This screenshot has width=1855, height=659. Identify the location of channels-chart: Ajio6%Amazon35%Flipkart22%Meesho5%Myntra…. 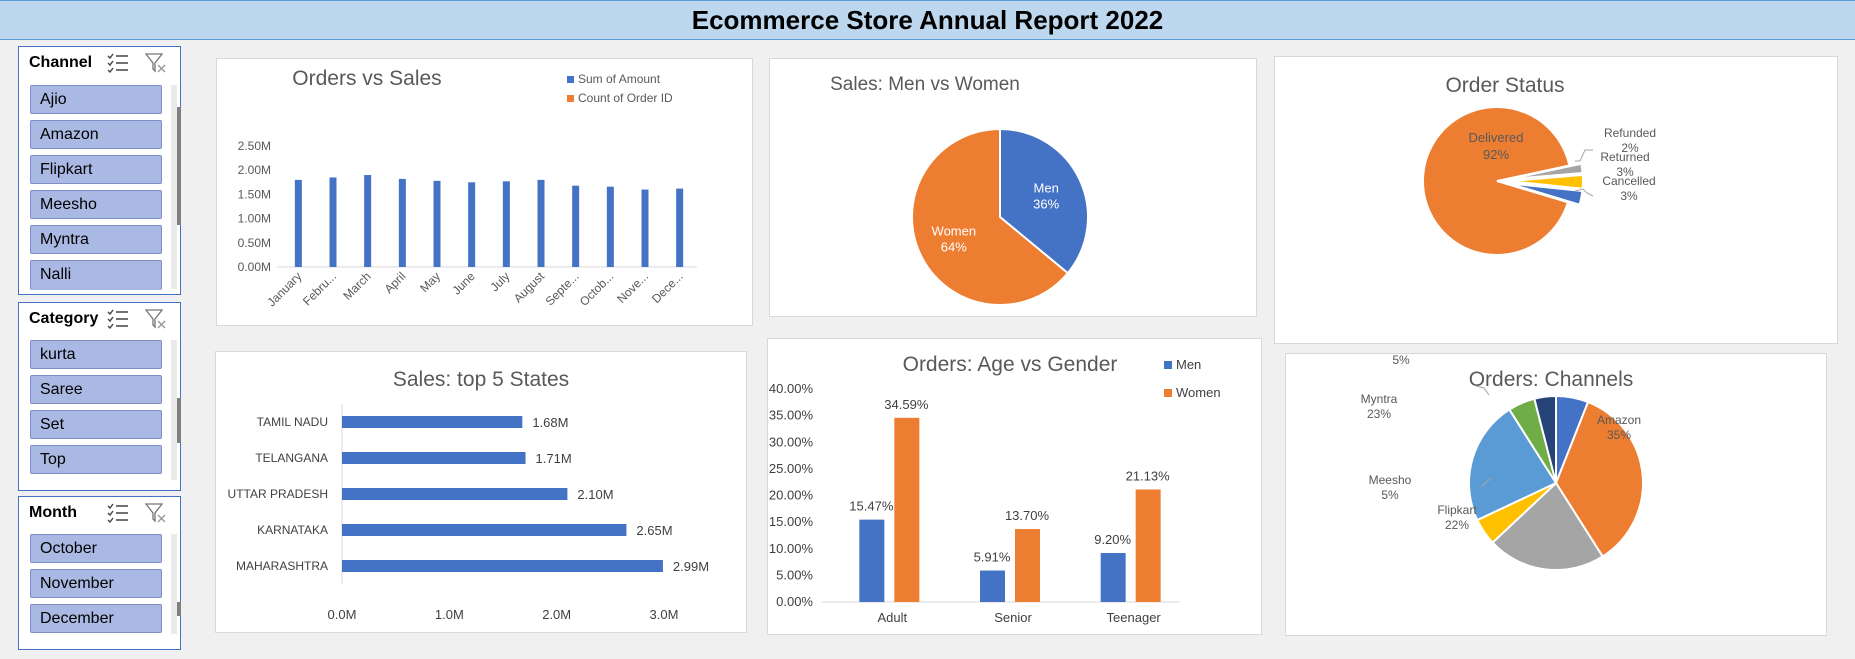
(1502, 462).